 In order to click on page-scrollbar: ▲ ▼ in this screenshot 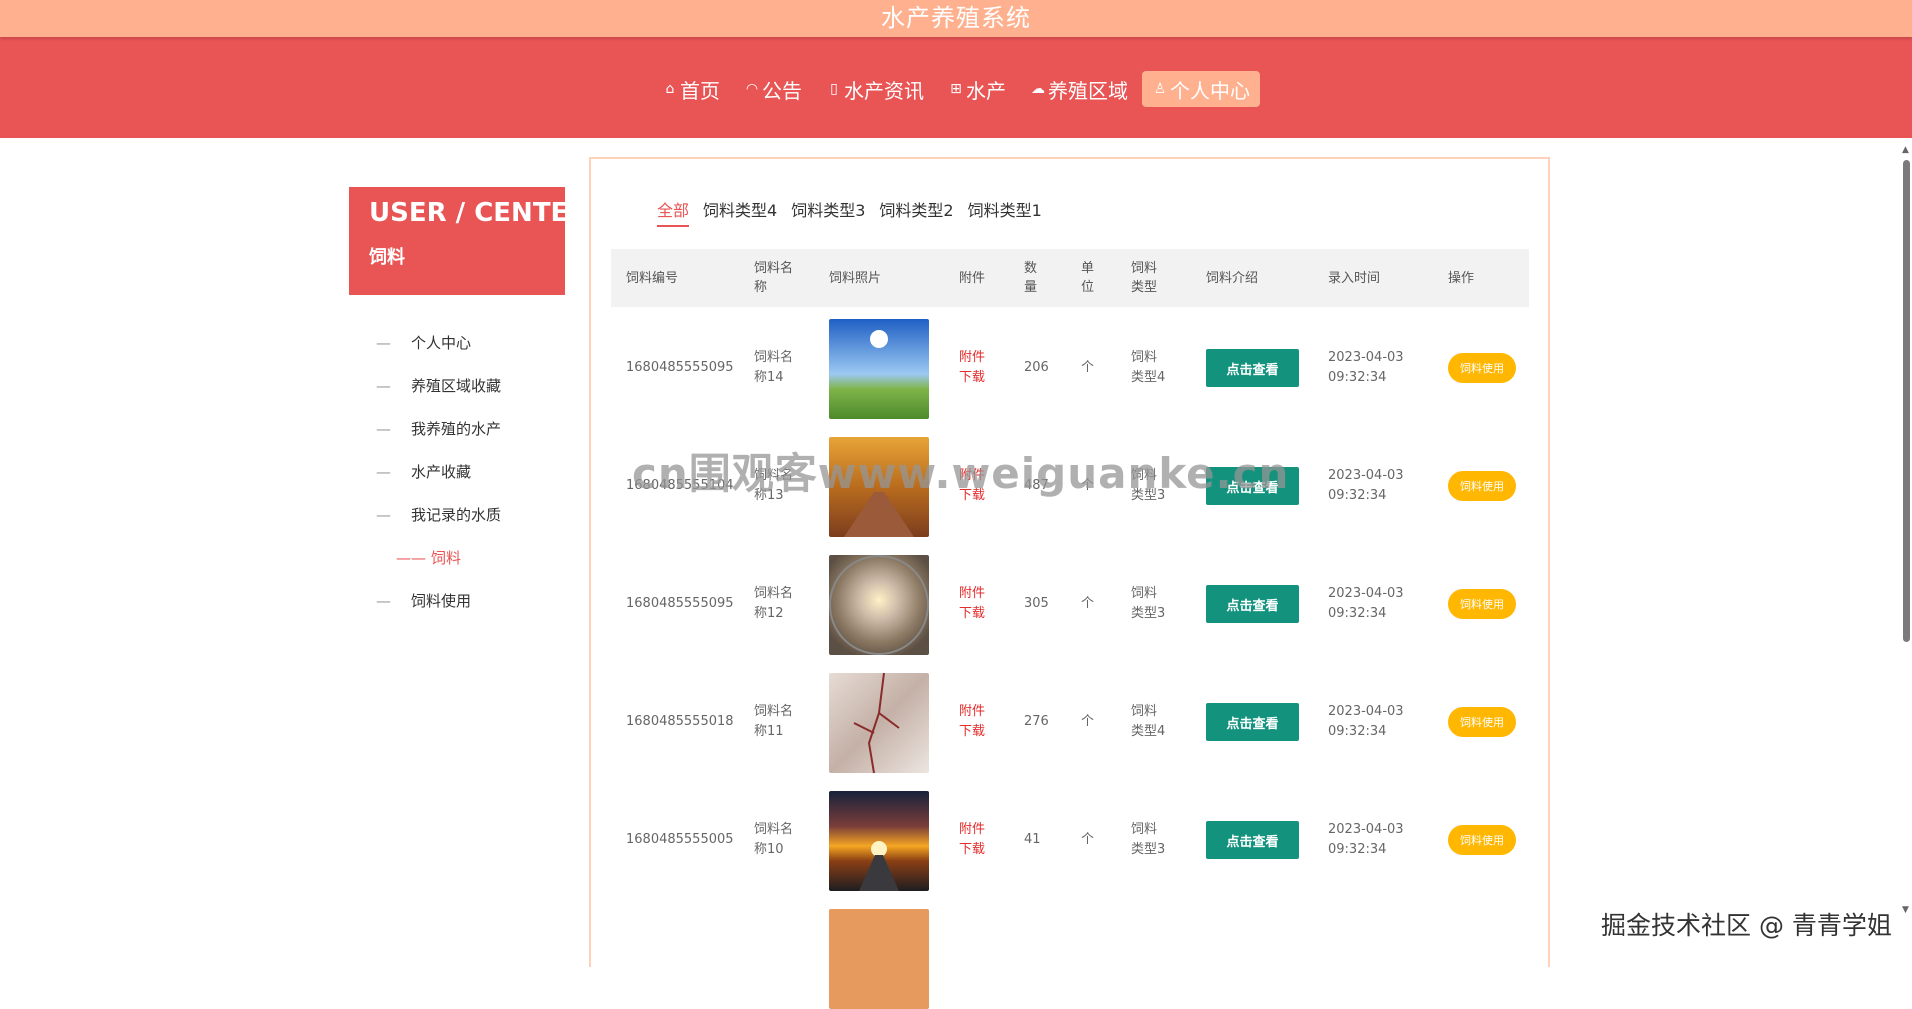, I will do `click(1906, 533)`.